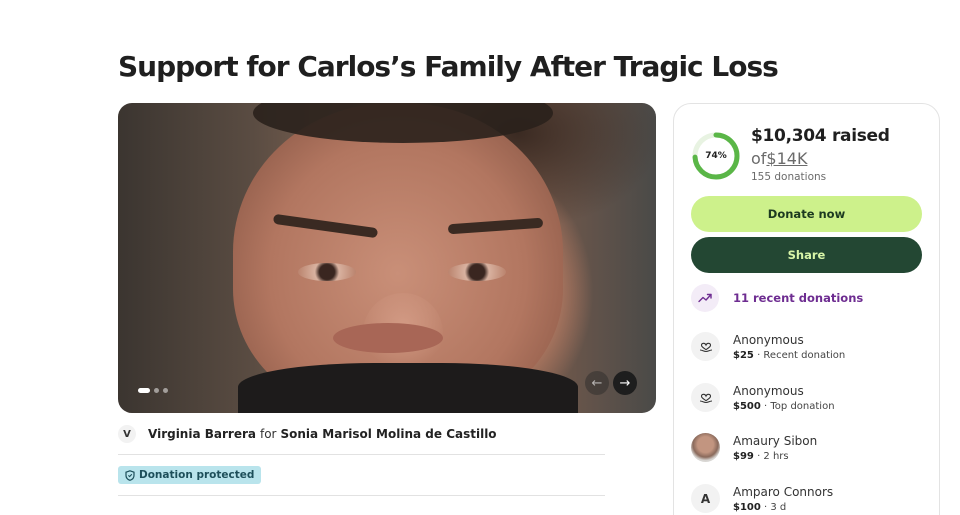 The height and width of the screenshot is (515, 960). What do you see at coordinates (153, 390) in the screenshot?
I see `carousel-indicator` at bounding box center [153, 390].